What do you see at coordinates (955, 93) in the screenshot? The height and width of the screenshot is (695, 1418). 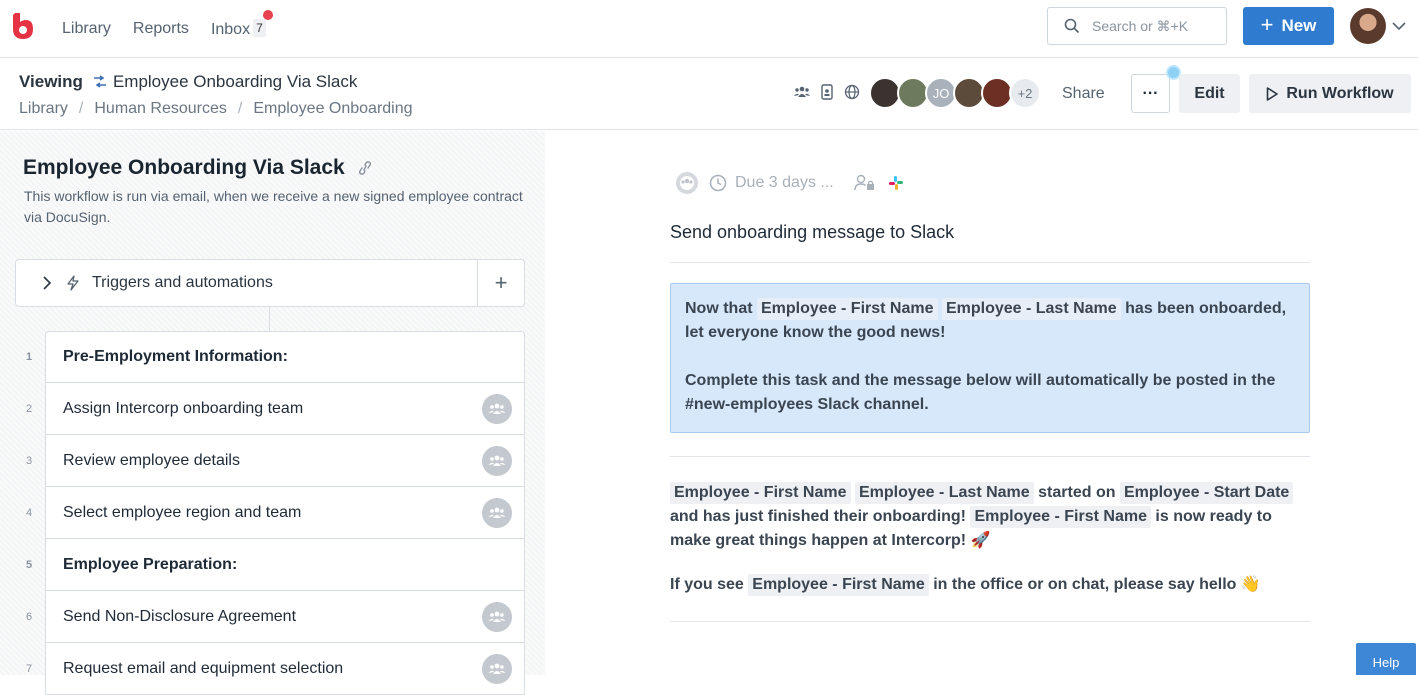 I see `collaborator-avatars: JO +2` at bounding box center [955, 93].